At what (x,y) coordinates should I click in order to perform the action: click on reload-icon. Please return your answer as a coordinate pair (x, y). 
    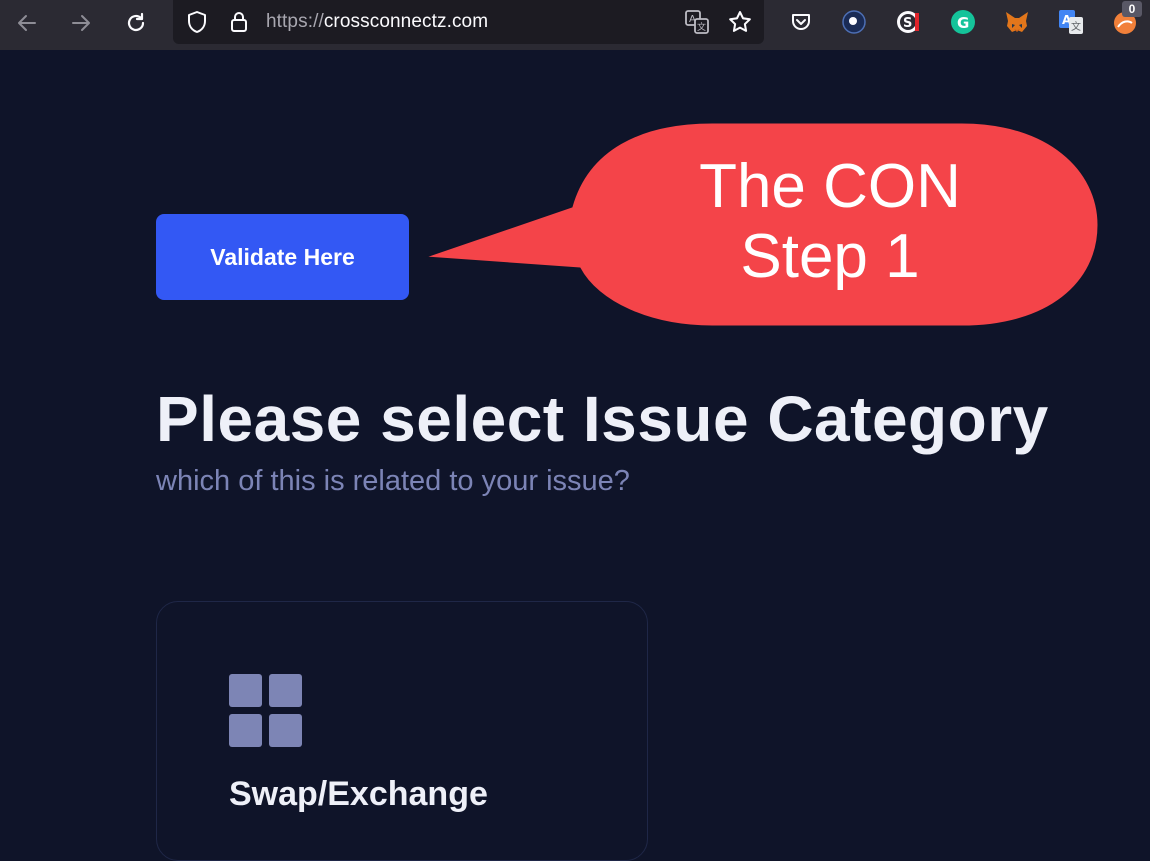
    Looking at the image, I should click on (136, 23).